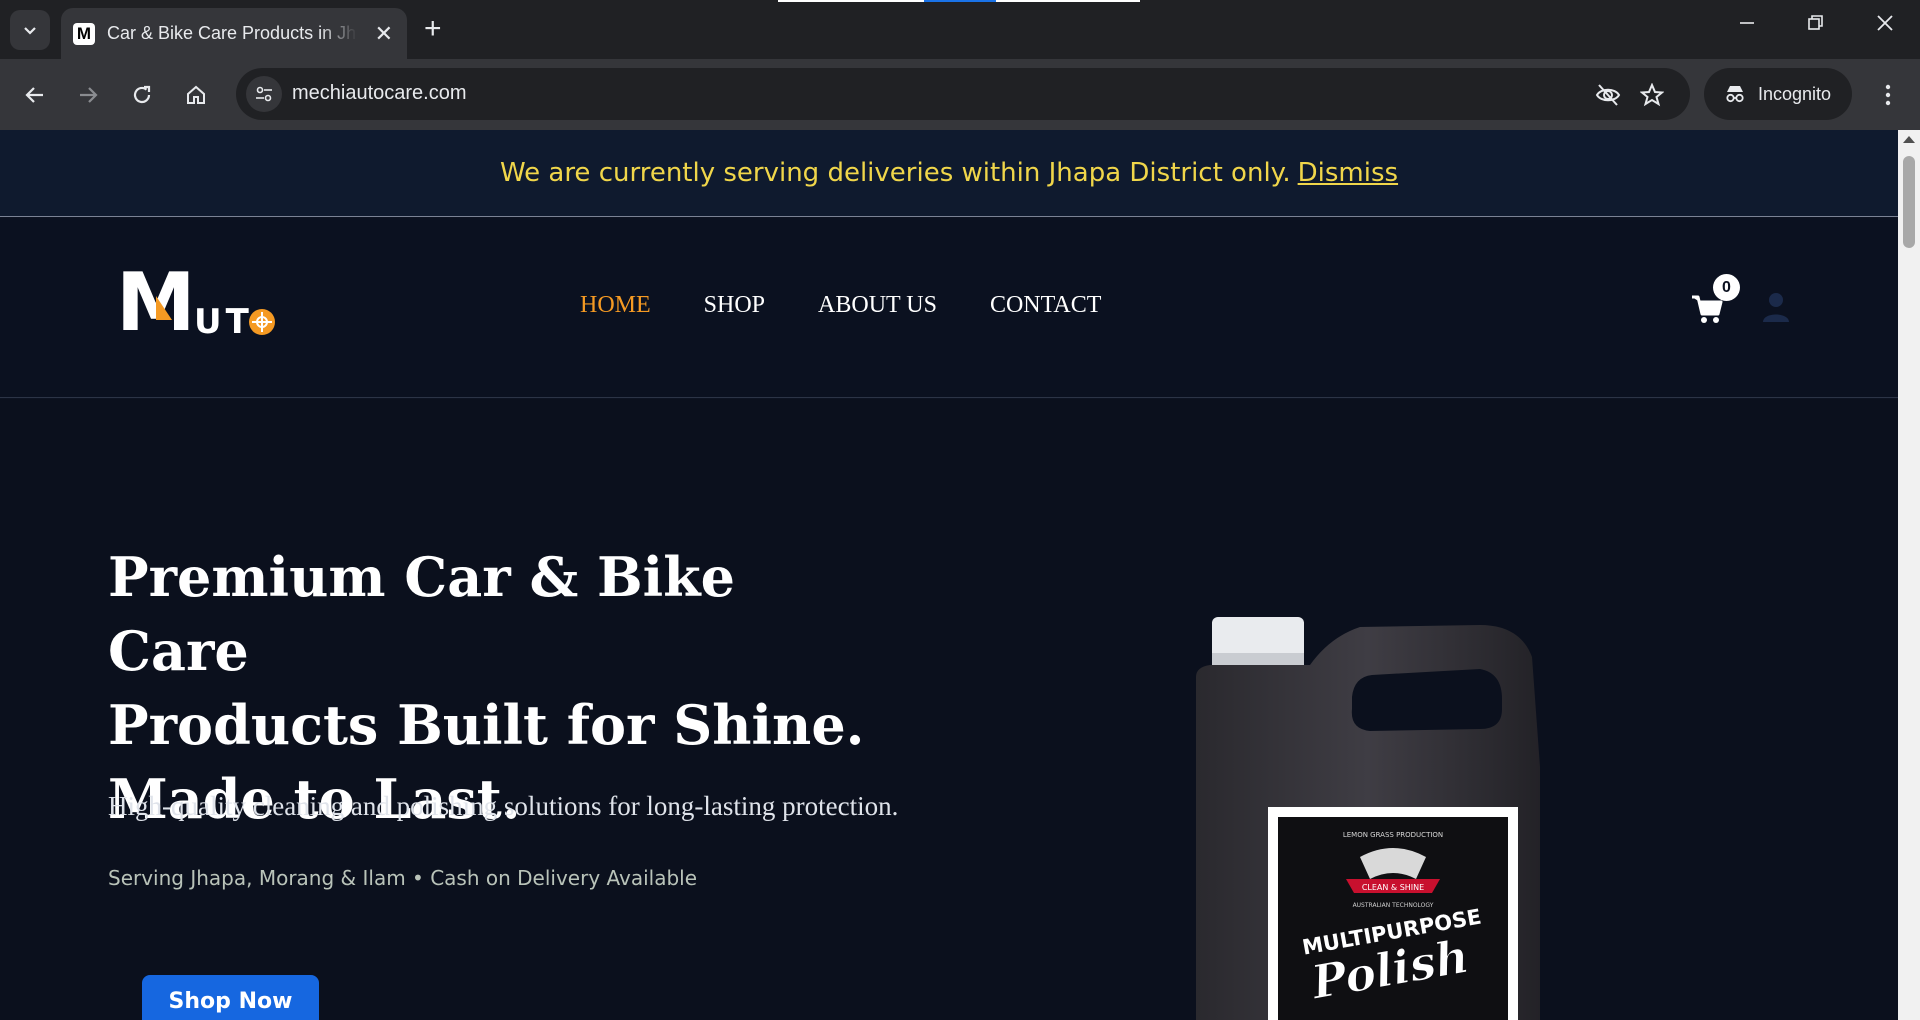  Describe the element at coordinates (960, 1) in the screenshot. I see `loading-indicator-active` at that location.